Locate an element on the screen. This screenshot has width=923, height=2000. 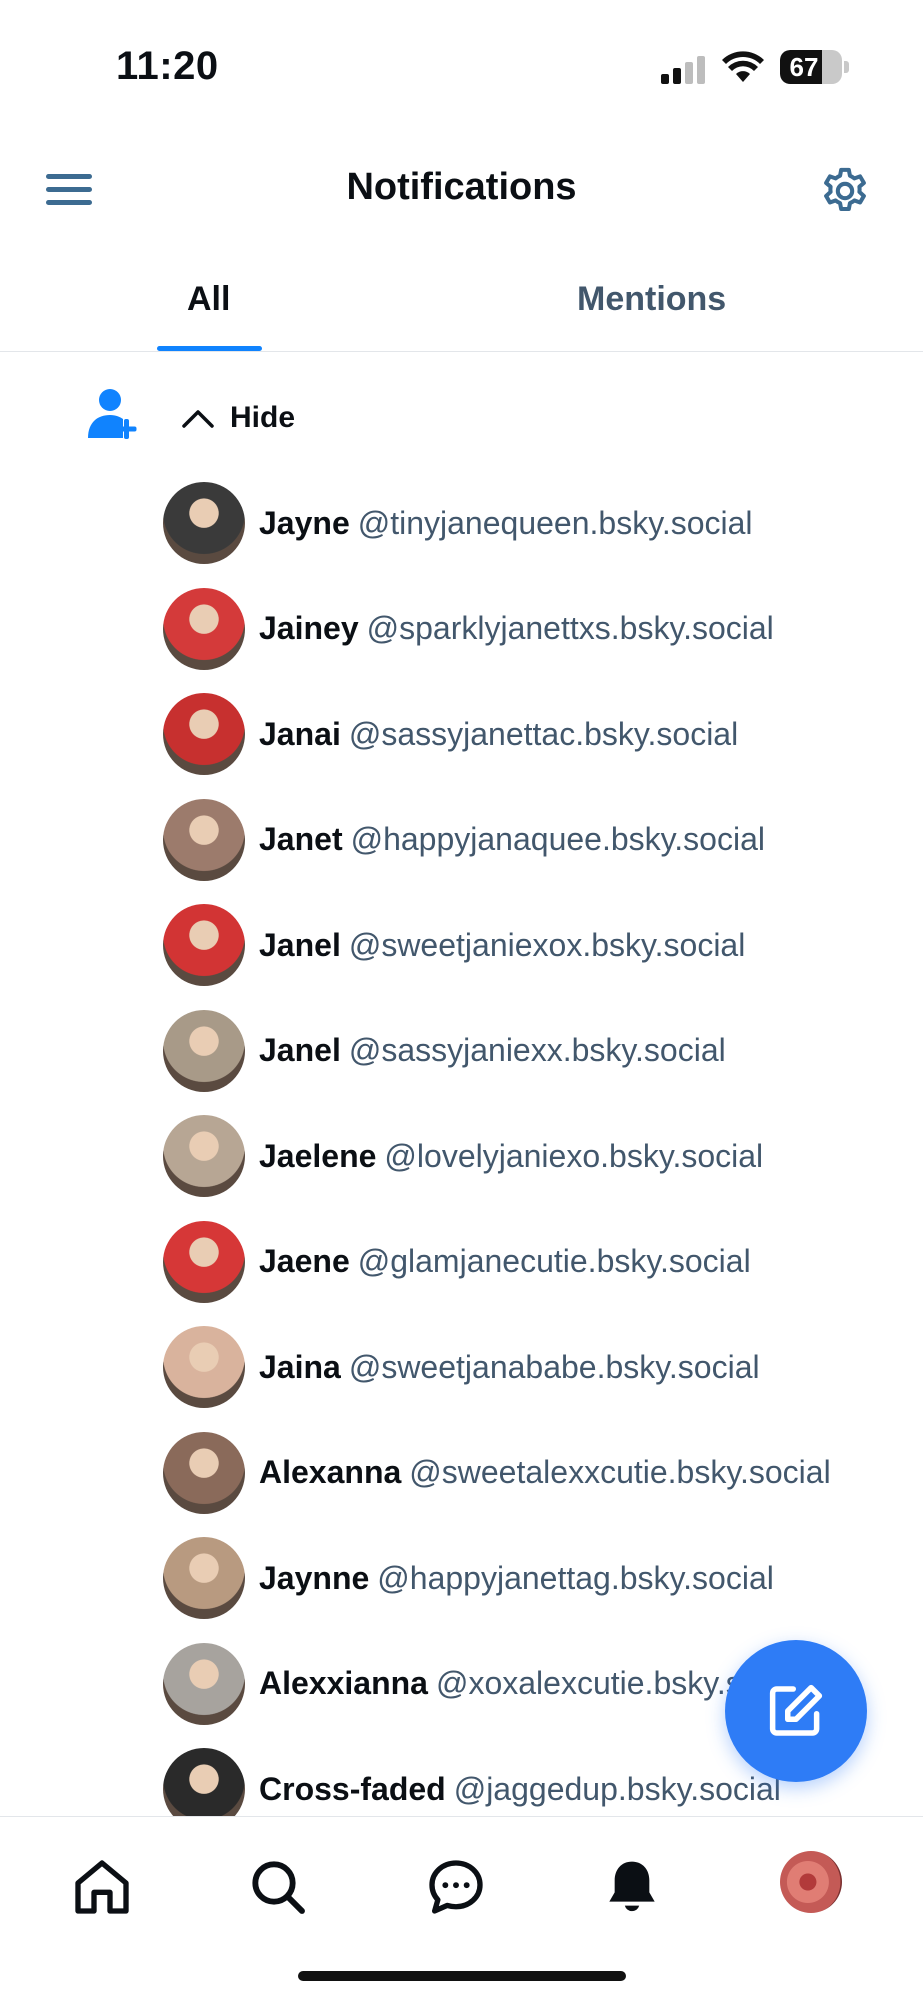
search-icon is located at coordinates (278, 1887).